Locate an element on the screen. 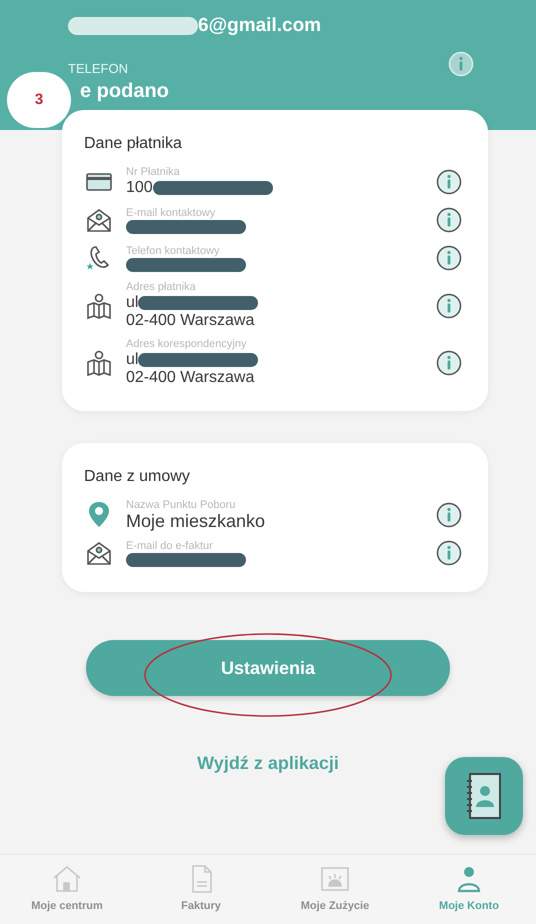 Image resolution: width=536 pixels, height=924 pixels. nav-tab: Faktury is located at coordinates (201, 889).